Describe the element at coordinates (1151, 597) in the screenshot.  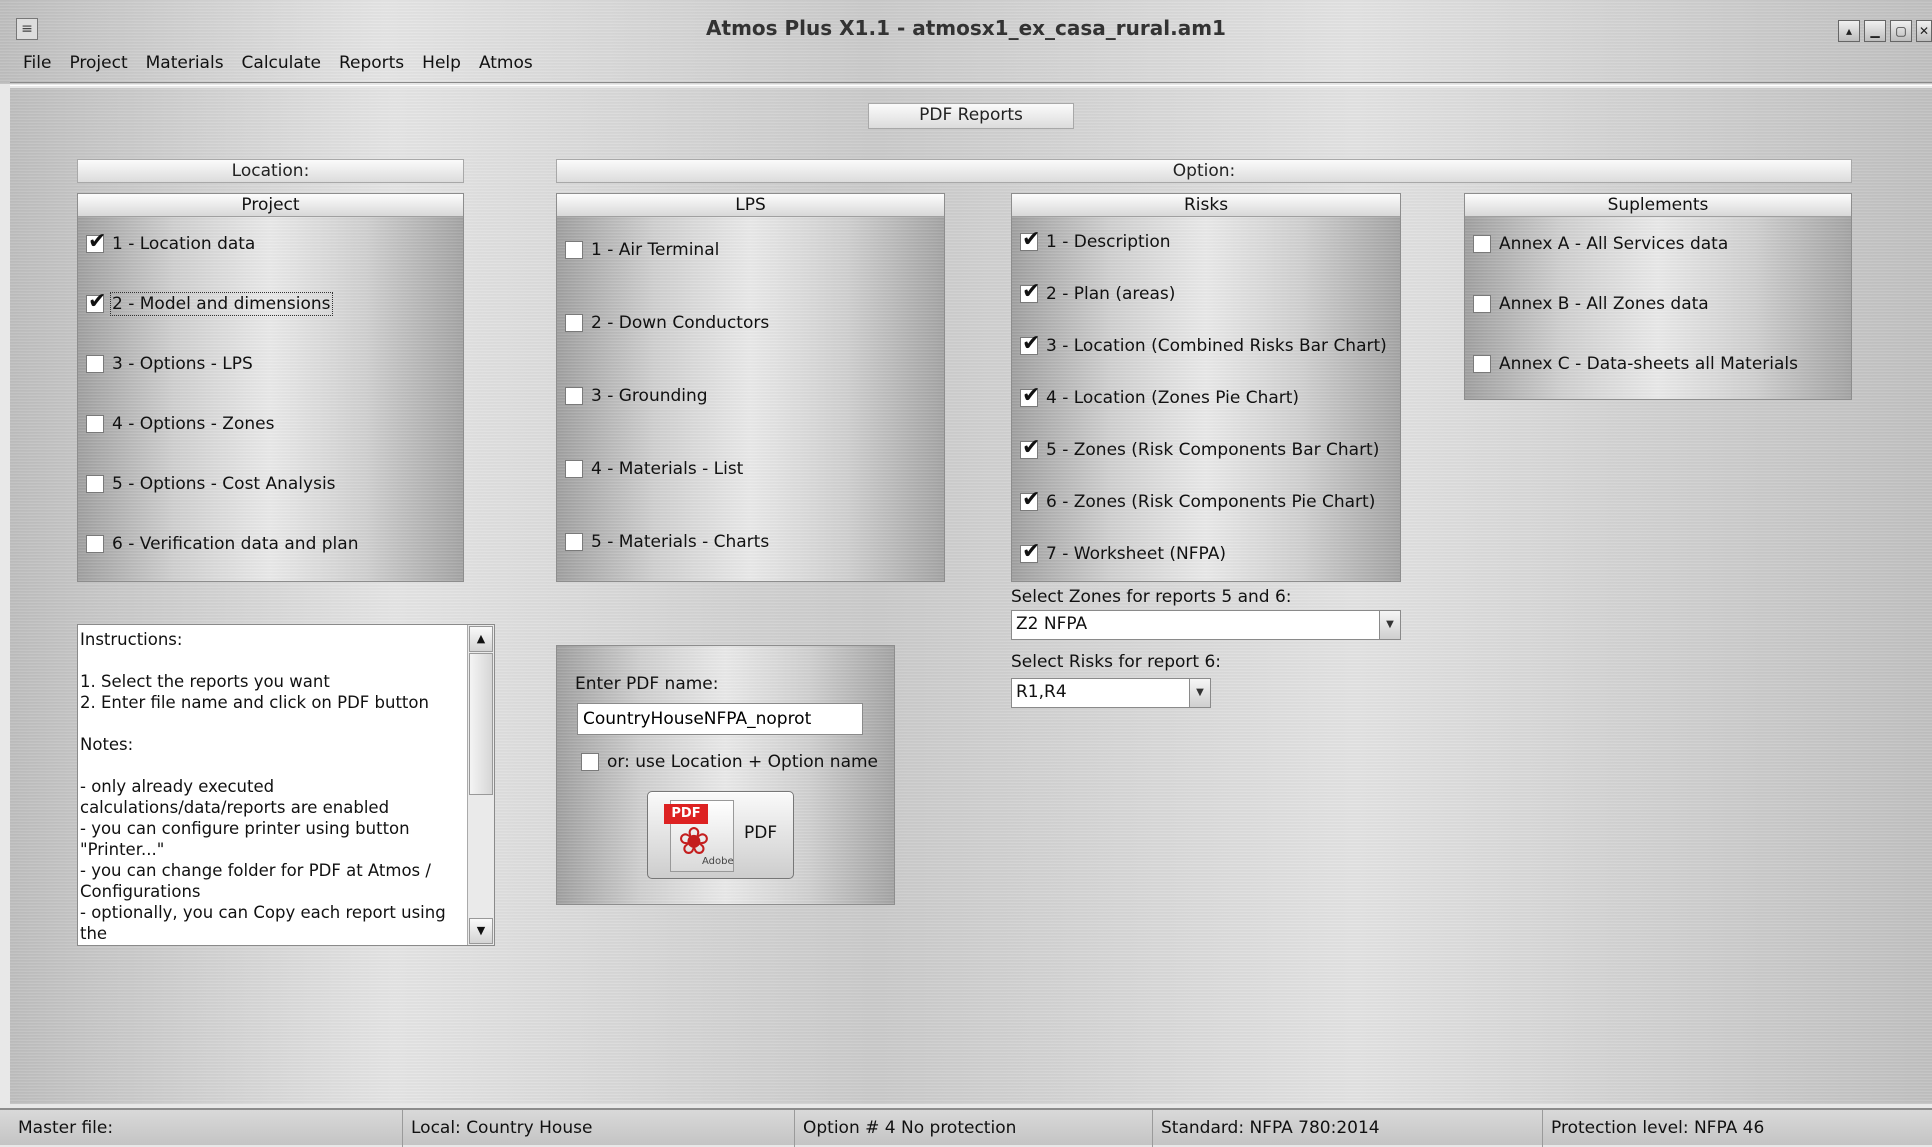
I see `zones-select-label: Select Zones for reports 5 and 6:` at that location.